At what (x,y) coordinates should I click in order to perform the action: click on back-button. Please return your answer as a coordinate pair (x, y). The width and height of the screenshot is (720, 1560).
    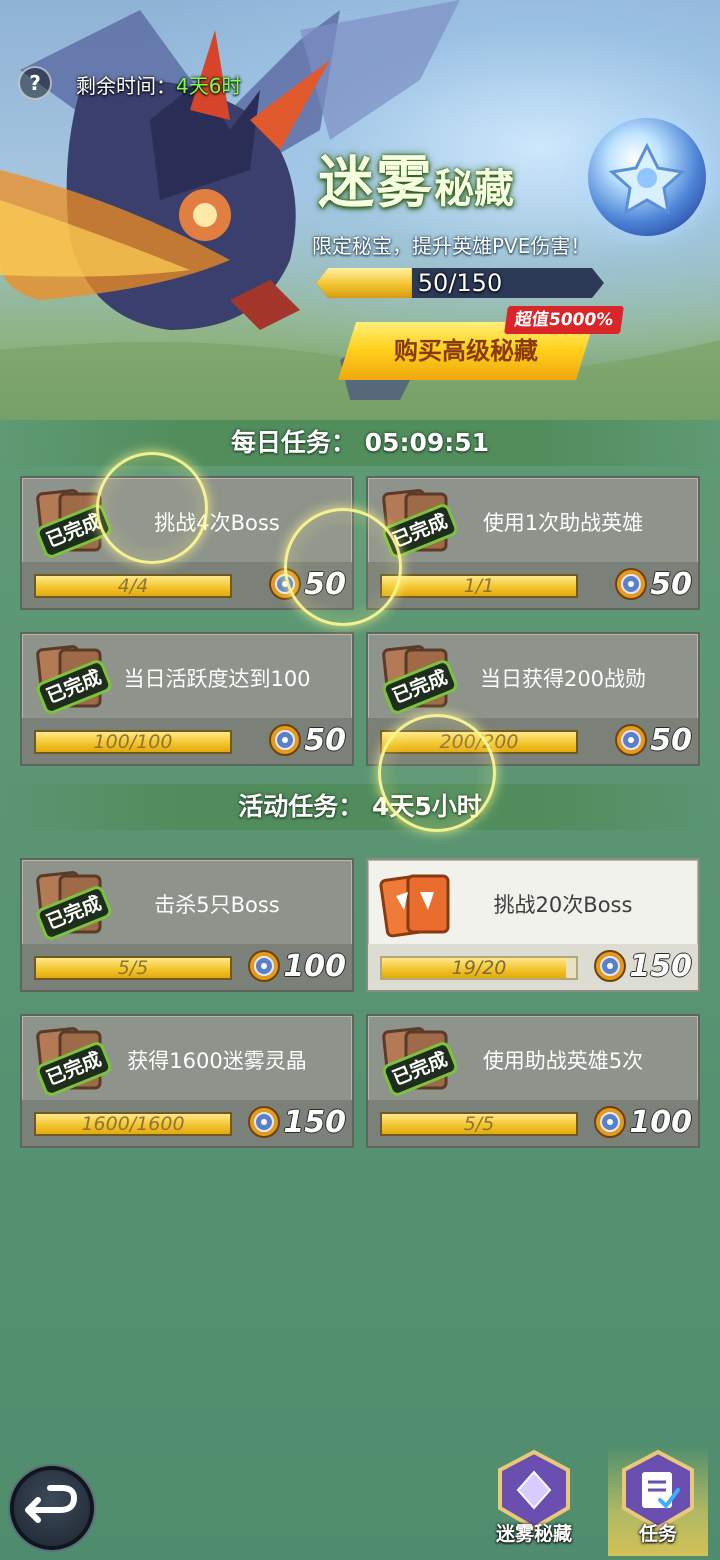
    Looking at the image, I should click on (52, 1508).